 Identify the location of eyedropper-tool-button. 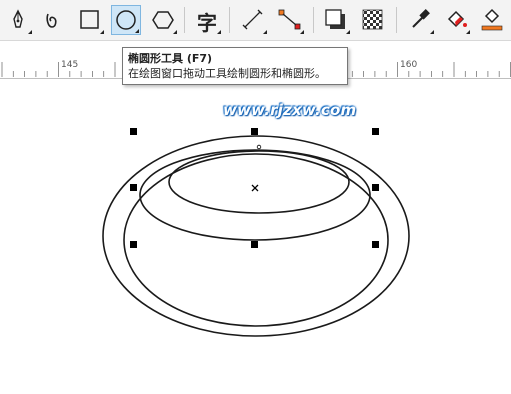
(420, 20).